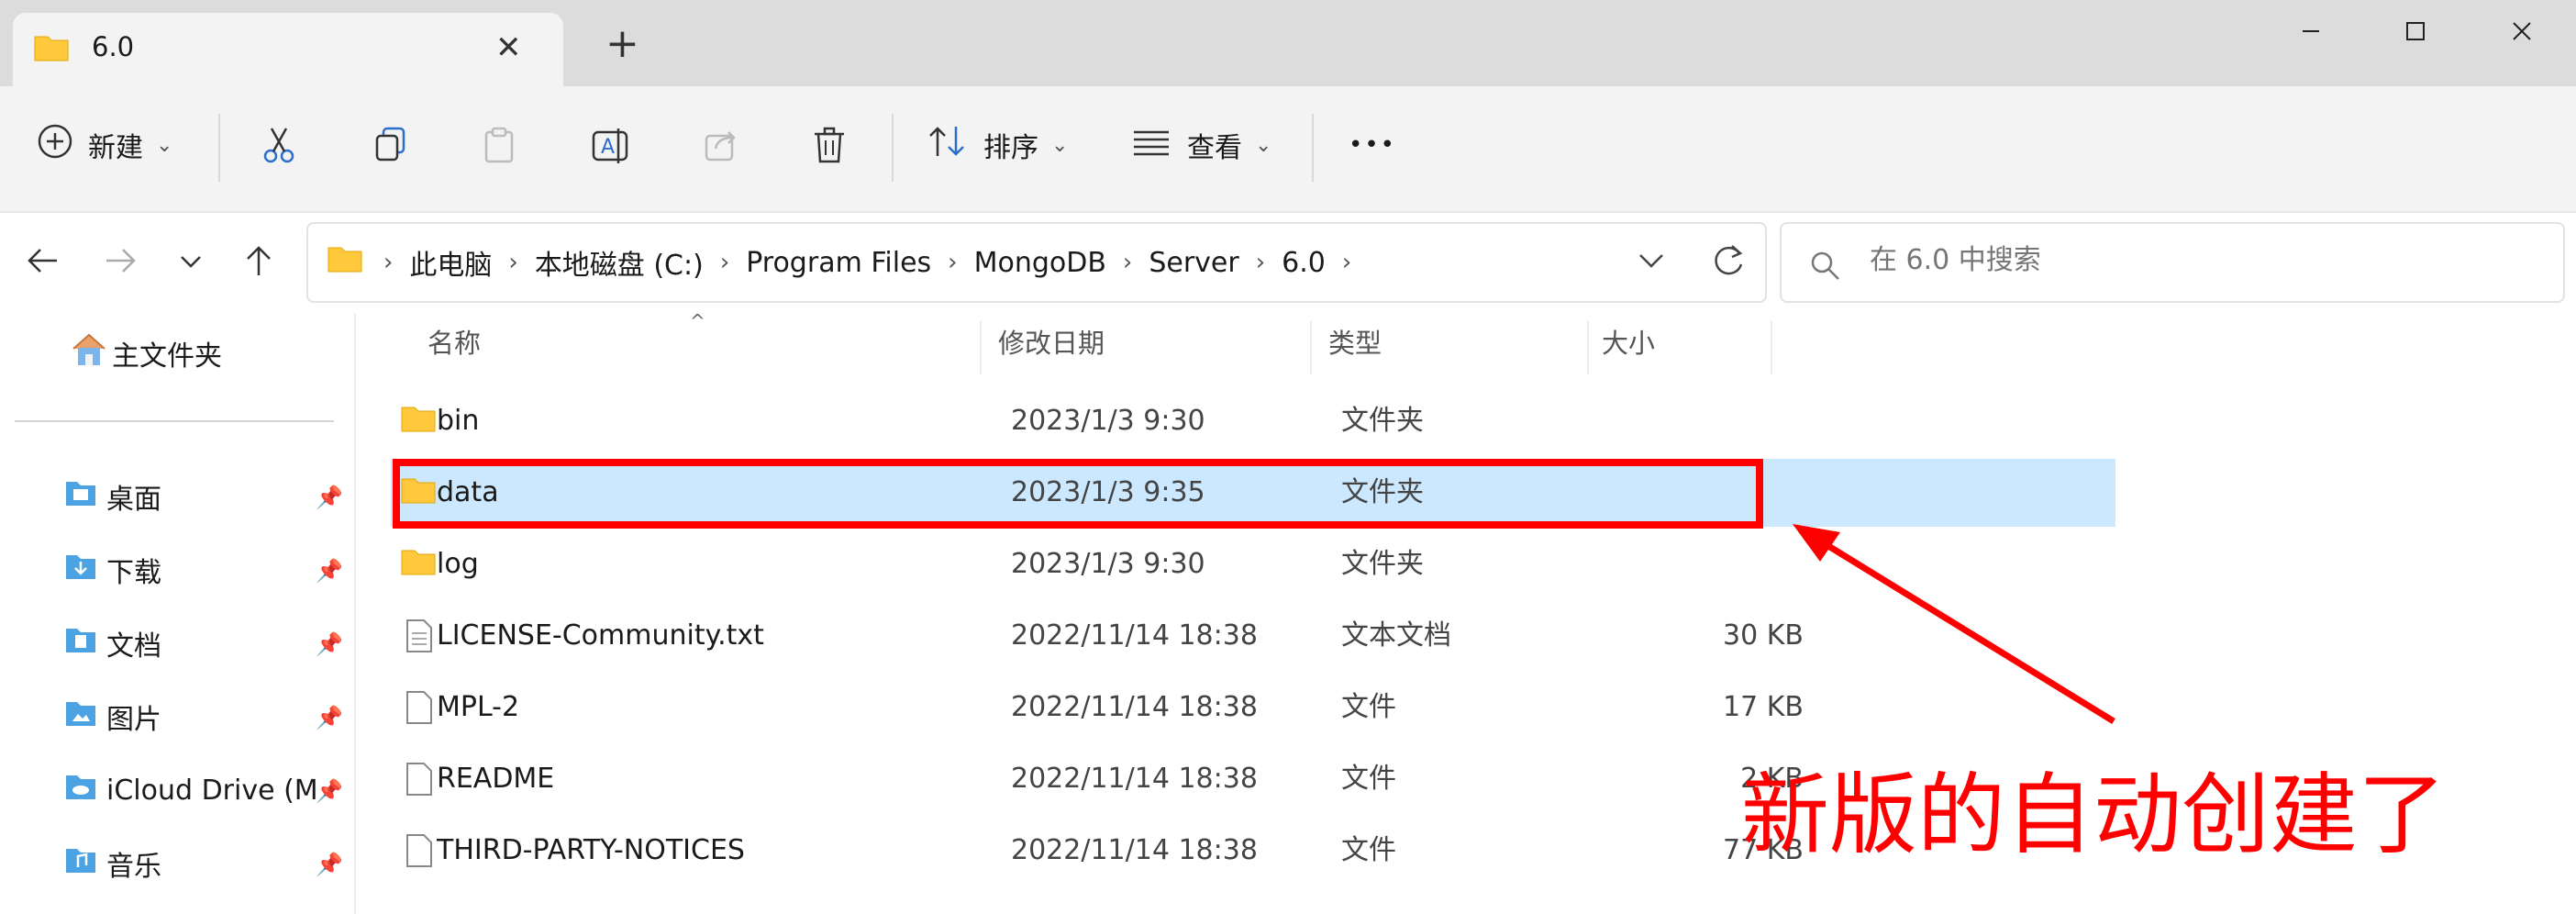 Image resolution: width=2576 pixels, height=914 pixels. What do you see at coordinates (390, 145) in the screenshot?
I see `copy-icon` at bounding box center [390, 145].